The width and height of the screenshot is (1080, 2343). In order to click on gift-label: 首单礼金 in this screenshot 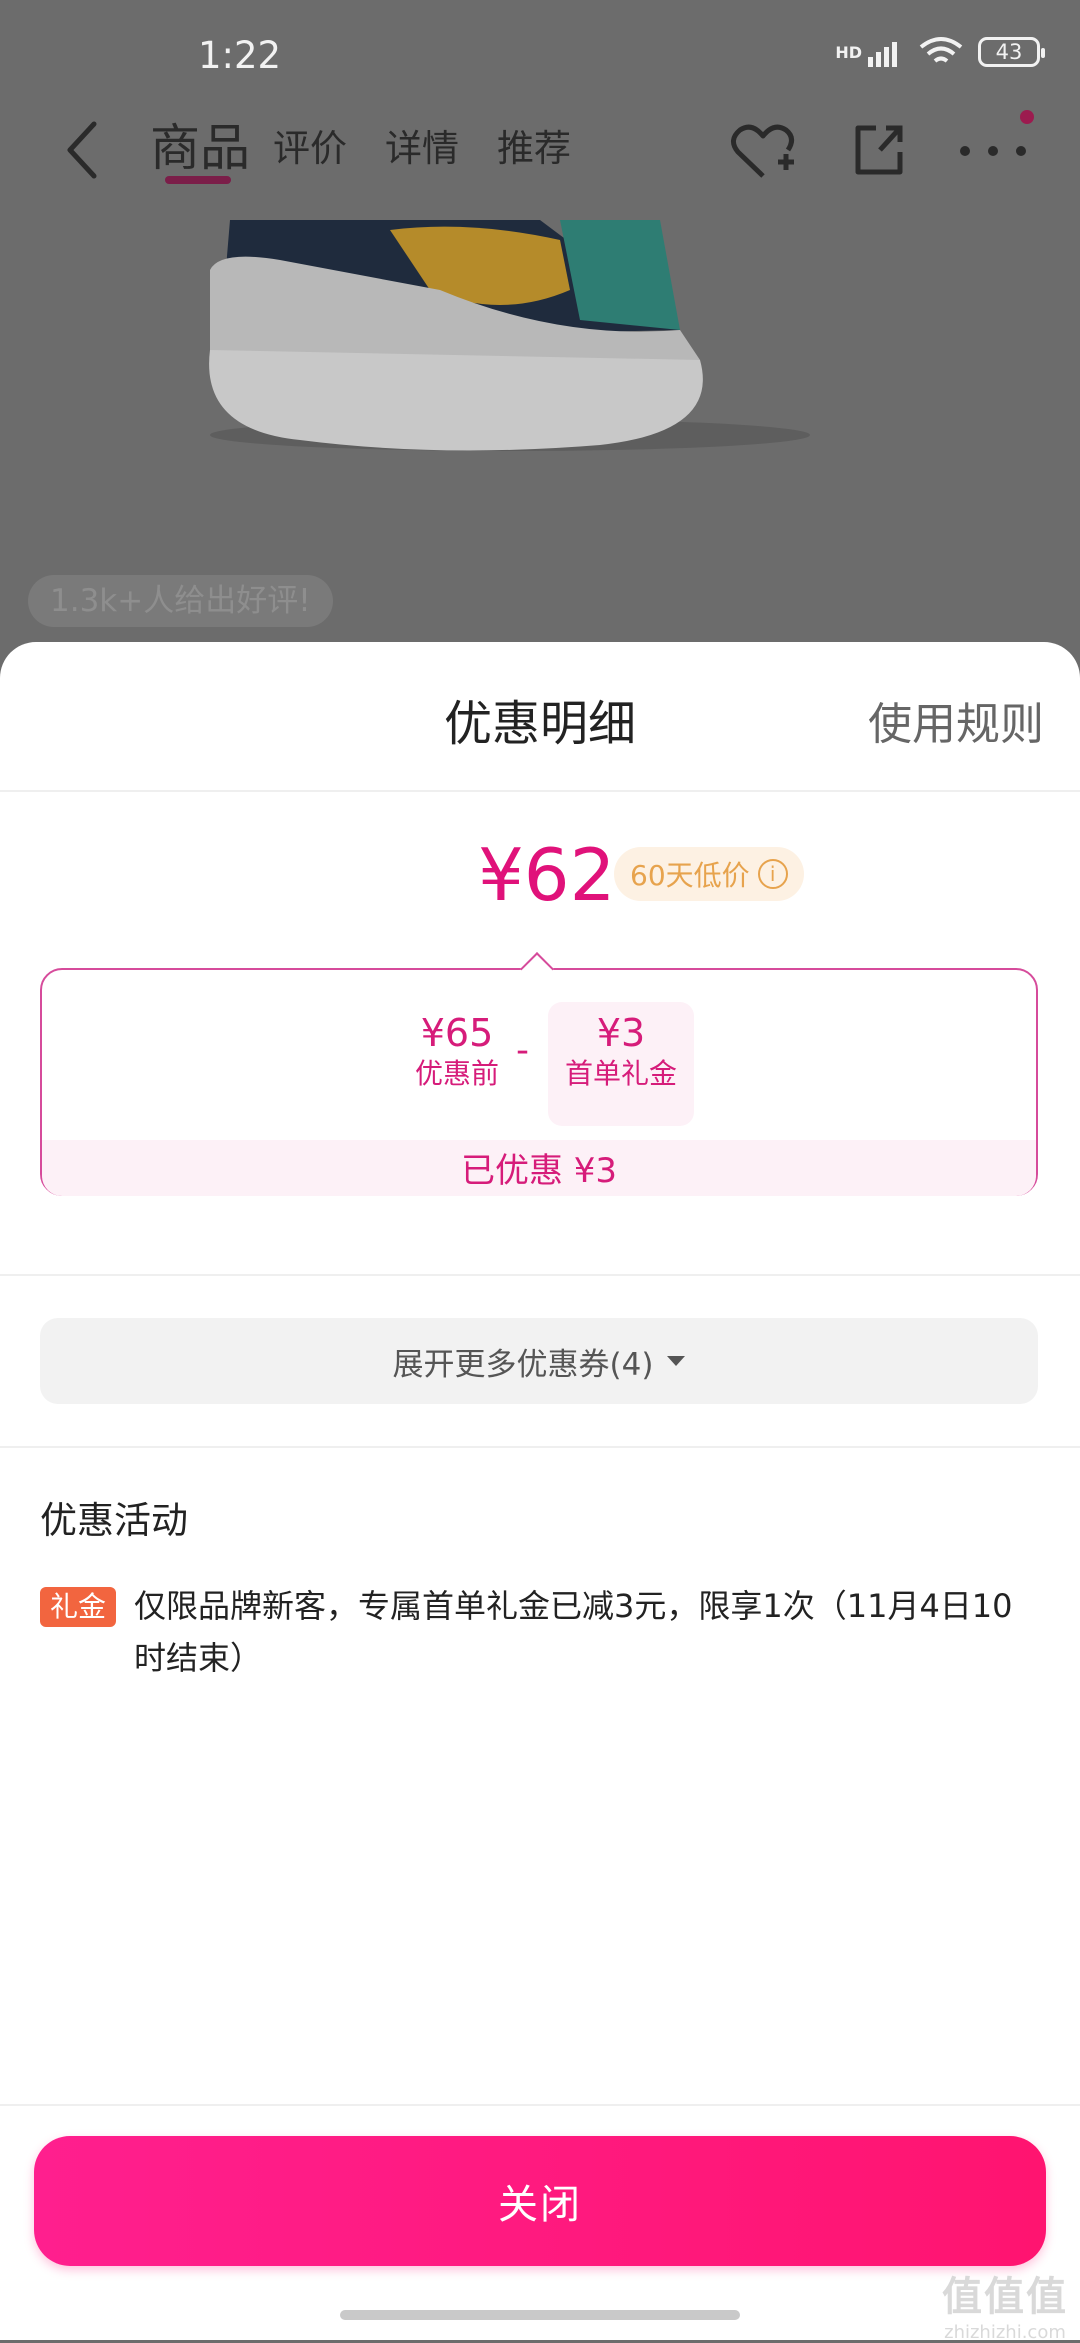, I will do `click(620, 1073)`.